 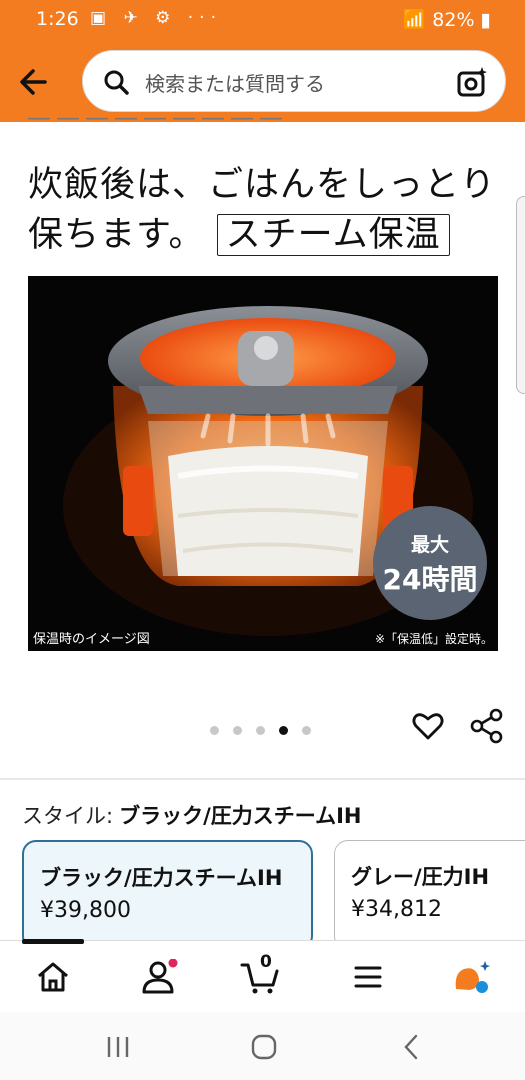 What do you see at coordinates (235, 82) in the screenshot?
I see `search-input: 検索または質問する` at bounding box center [235, 82].